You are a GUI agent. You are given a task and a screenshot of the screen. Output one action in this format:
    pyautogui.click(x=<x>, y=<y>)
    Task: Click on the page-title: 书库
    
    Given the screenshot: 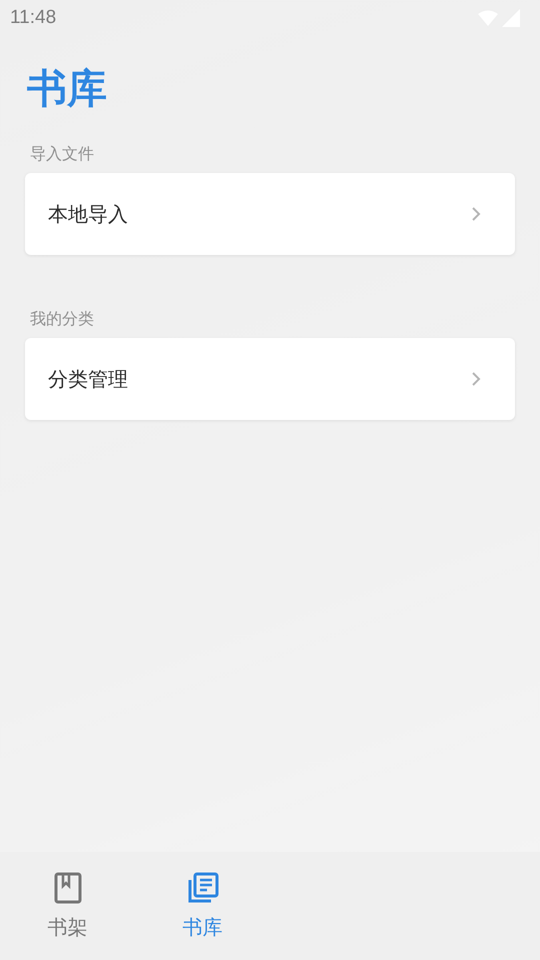 What is the action you would take?
    pyautogui.click(x=67, y=89)
    